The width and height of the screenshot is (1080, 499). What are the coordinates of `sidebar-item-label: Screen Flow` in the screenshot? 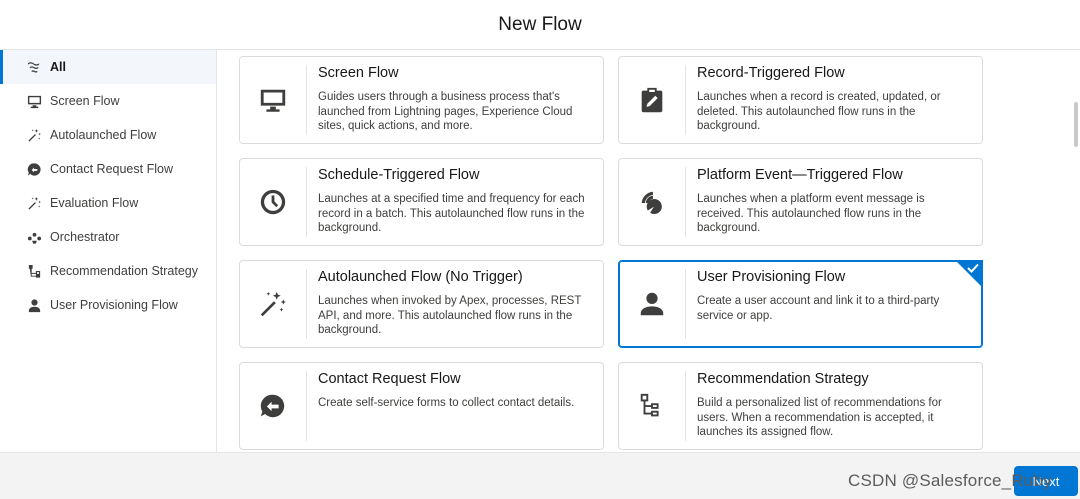 It's located at (85, 101).